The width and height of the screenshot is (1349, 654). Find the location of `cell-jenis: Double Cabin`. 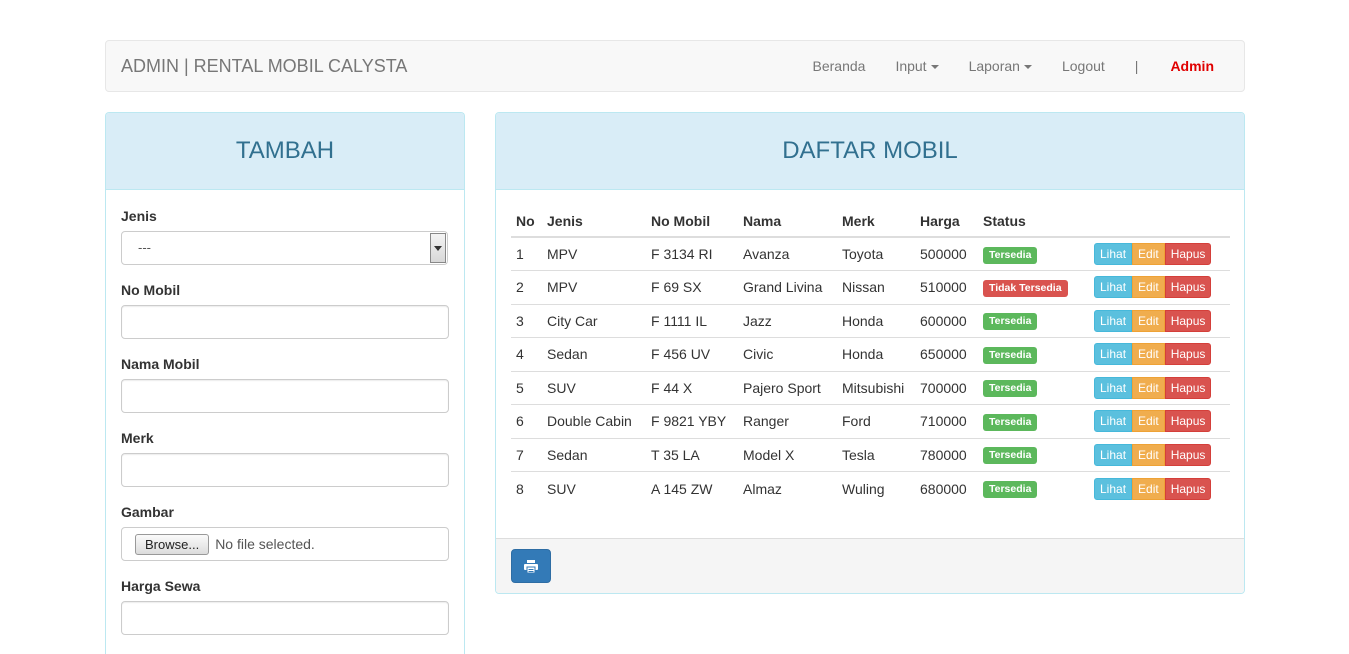

cell-jenis: Double Cabin is located at coordinates (594, 421).